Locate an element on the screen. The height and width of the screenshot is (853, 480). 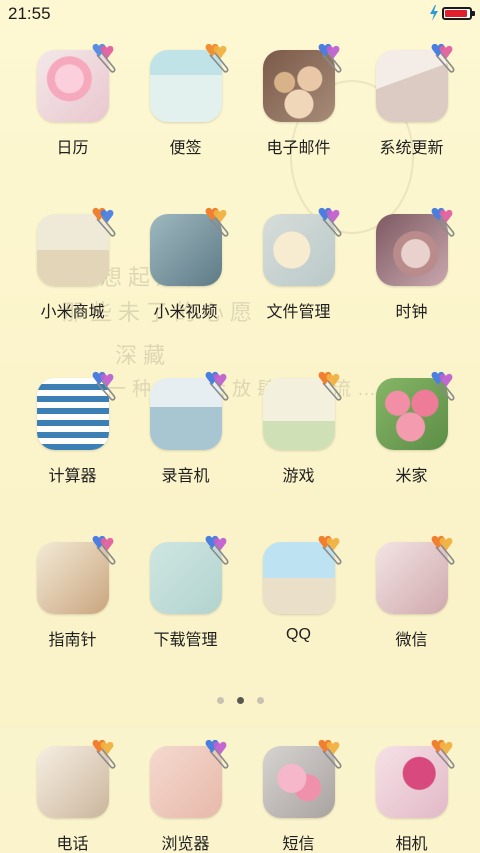
dock: 电话 浏览器 短信 相机 is located at coordinates (240, 794).